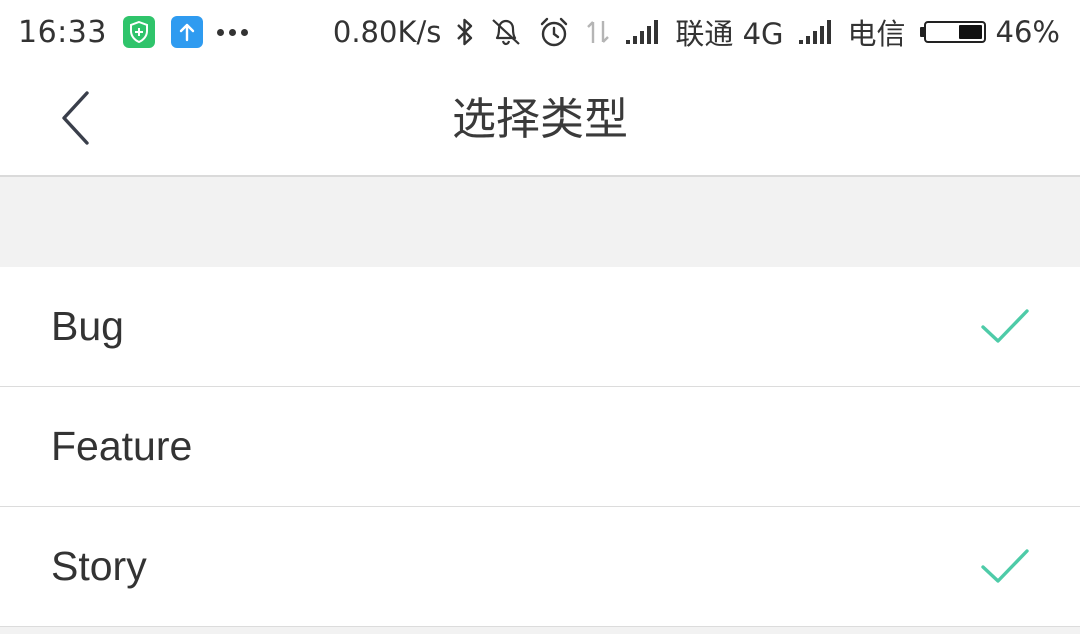  Describe the element at coordinates (87, 326) in the screenshot. I see `list-item-label: Bug` at that location.